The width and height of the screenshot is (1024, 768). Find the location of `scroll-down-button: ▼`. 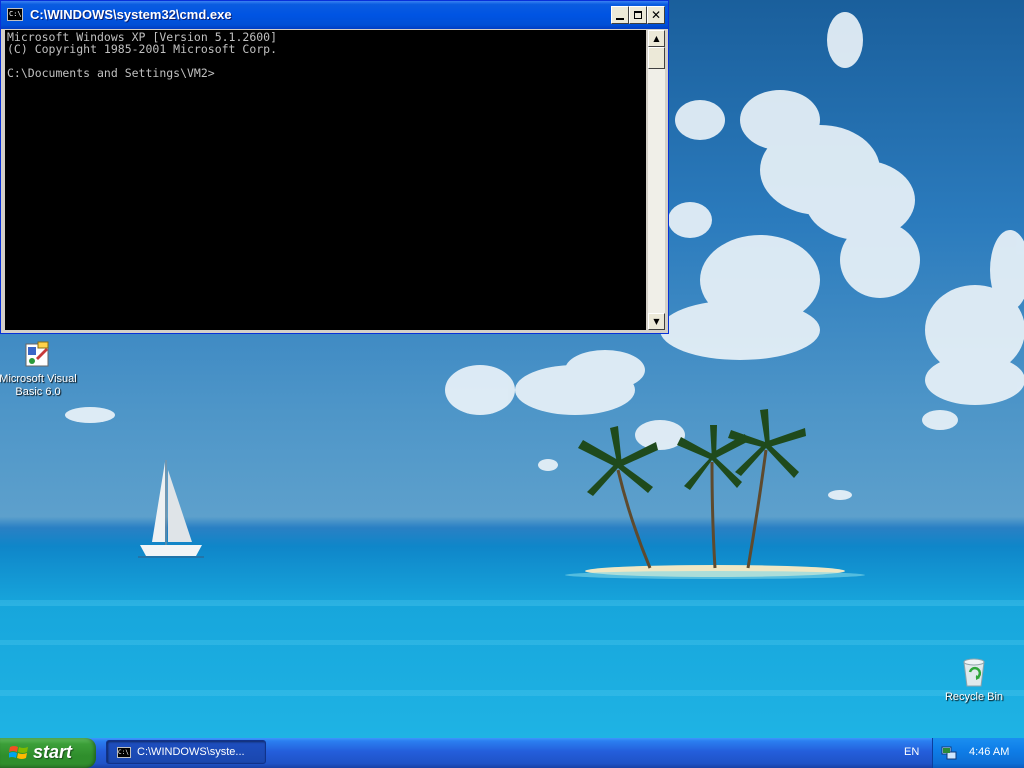

scroll-down-button: ▼ is located at coordinates (656, 321).